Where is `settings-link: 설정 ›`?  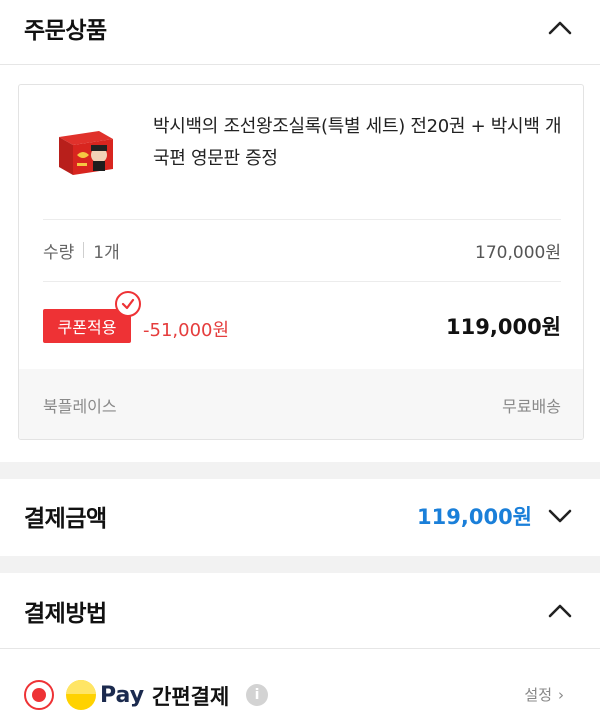 settings-link: 설정 › is located at coordinates (544, 694).